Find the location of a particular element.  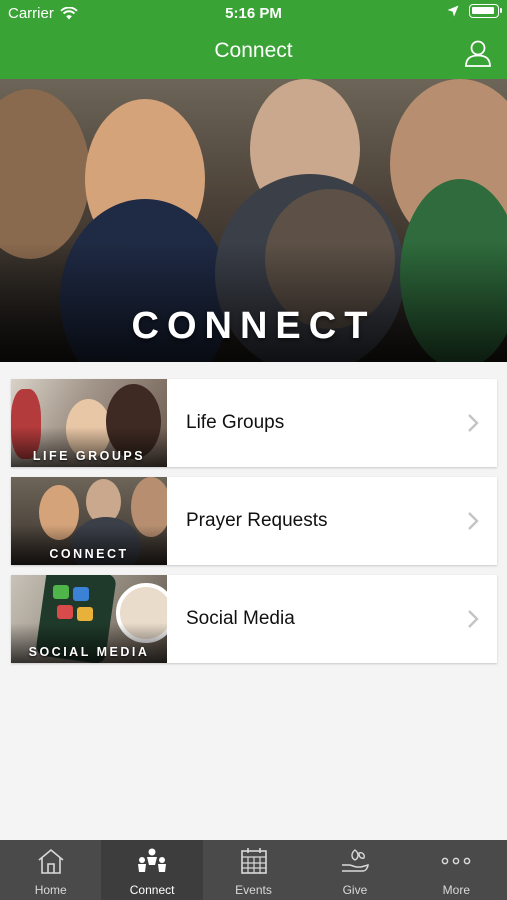

status-bar: Carrier 5:16 PM is located at coordinates (253, 14).